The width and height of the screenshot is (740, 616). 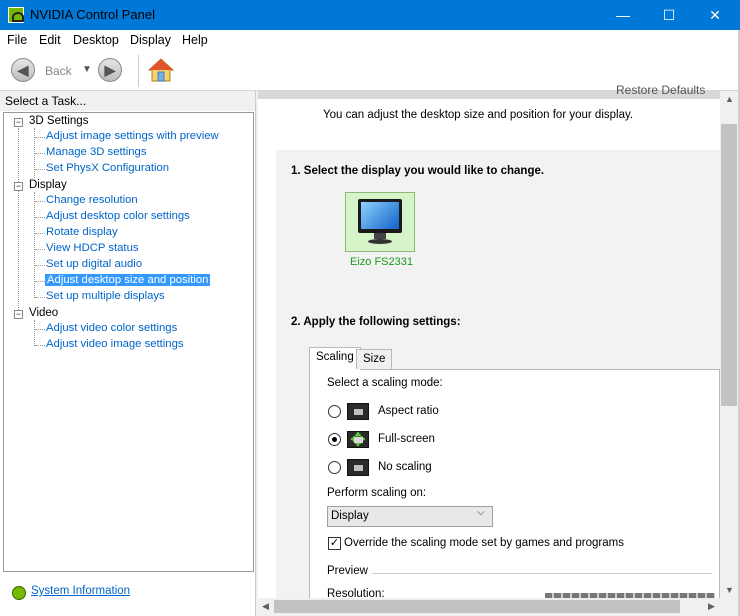 I want to click on tree-category-video: Video, so click(x=43, y=313).